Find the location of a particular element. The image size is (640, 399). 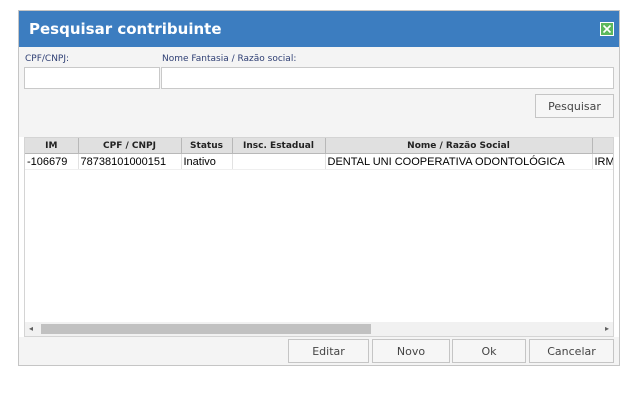

scroll-left-arrow-icon: ◂ is located at coordinates (31, 329).